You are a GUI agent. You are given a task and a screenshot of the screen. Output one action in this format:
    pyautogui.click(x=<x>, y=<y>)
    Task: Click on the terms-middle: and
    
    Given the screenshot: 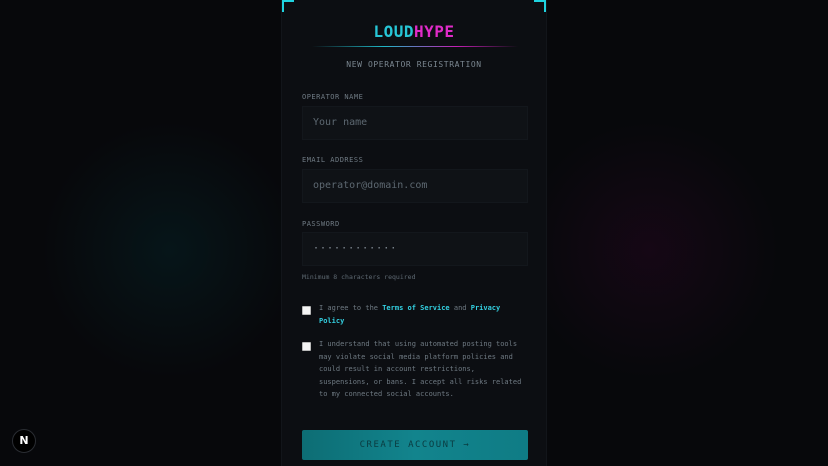 What is the action you would take?
    pyautogui.click(x=460, y=308)
    